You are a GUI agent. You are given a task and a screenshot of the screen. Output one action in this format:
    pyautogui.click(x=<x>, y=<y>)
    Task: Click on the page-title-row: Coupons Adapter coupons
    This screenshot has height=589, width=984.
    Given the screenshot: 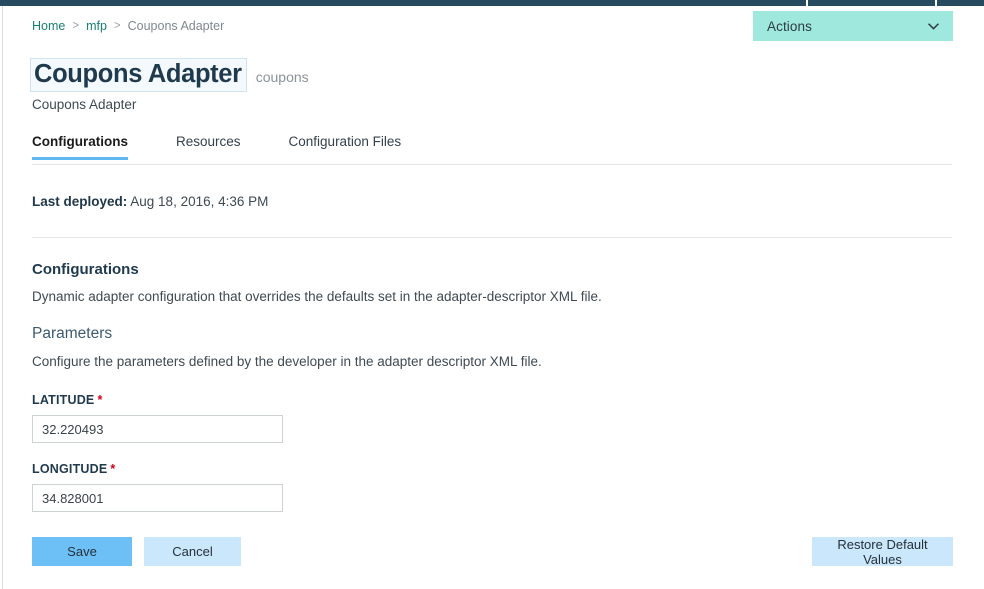 What is the action you would take?
    pyautogui.click(x=169, y=75)
    